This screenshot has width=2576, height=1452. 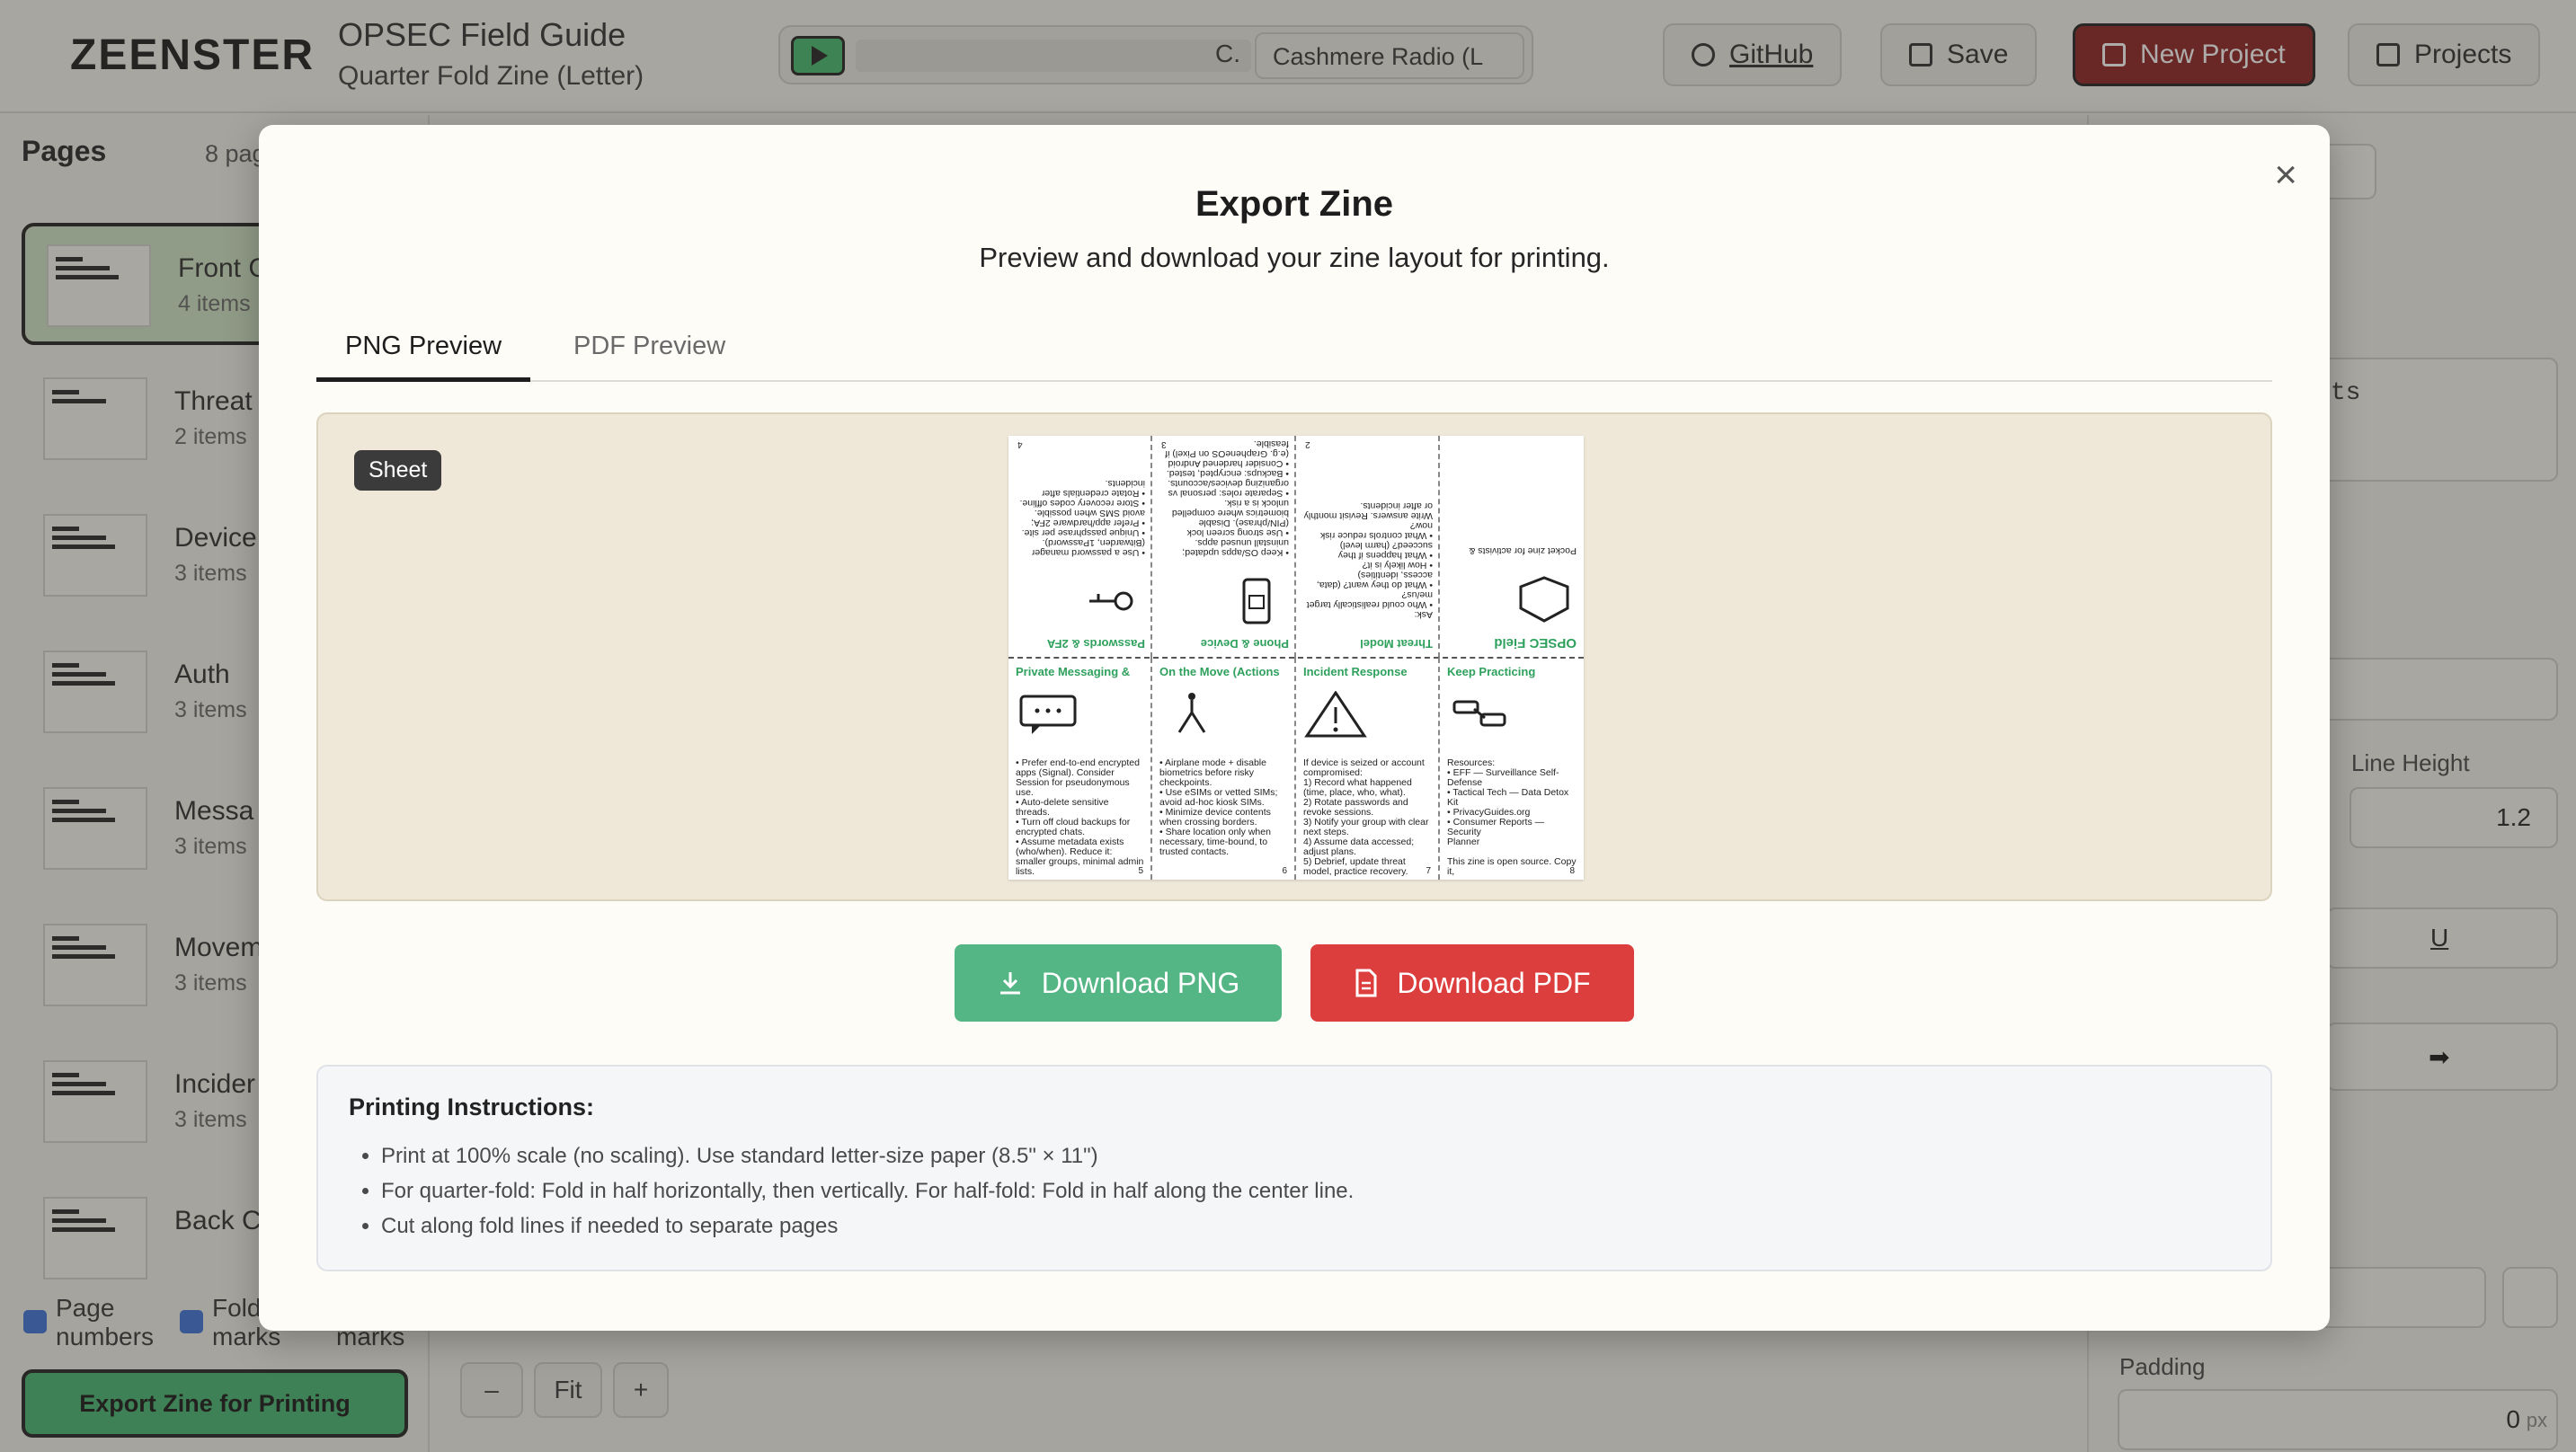 I want to click on download-pdf-button: Download PDF, so click(x=1472, y=983).